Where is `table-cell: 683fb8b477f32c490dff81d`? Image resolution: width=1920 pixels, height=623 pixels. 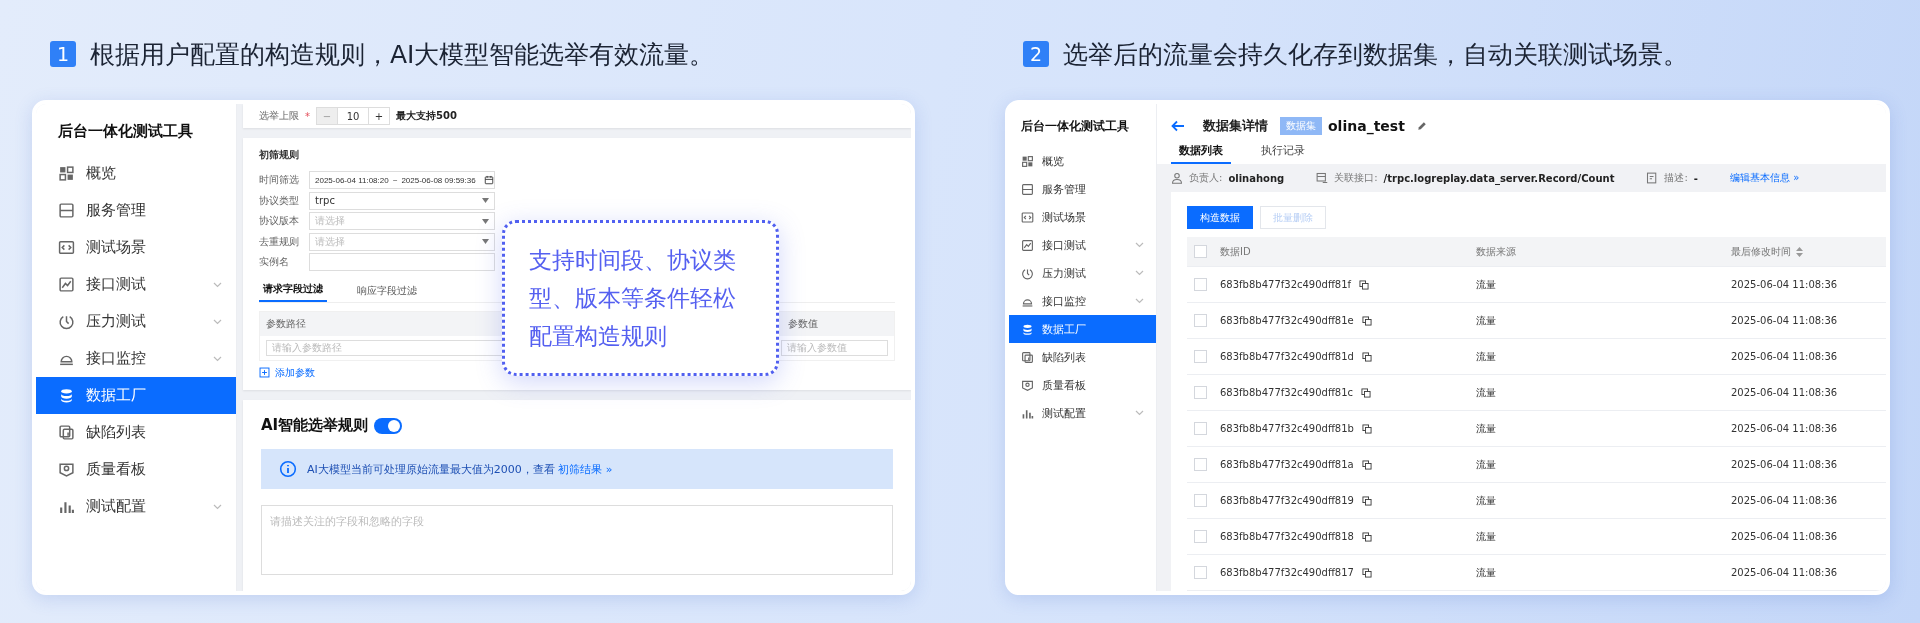 table-cell: 683fb8b477f32c490dff81d is located at coordinates (1287, 356).